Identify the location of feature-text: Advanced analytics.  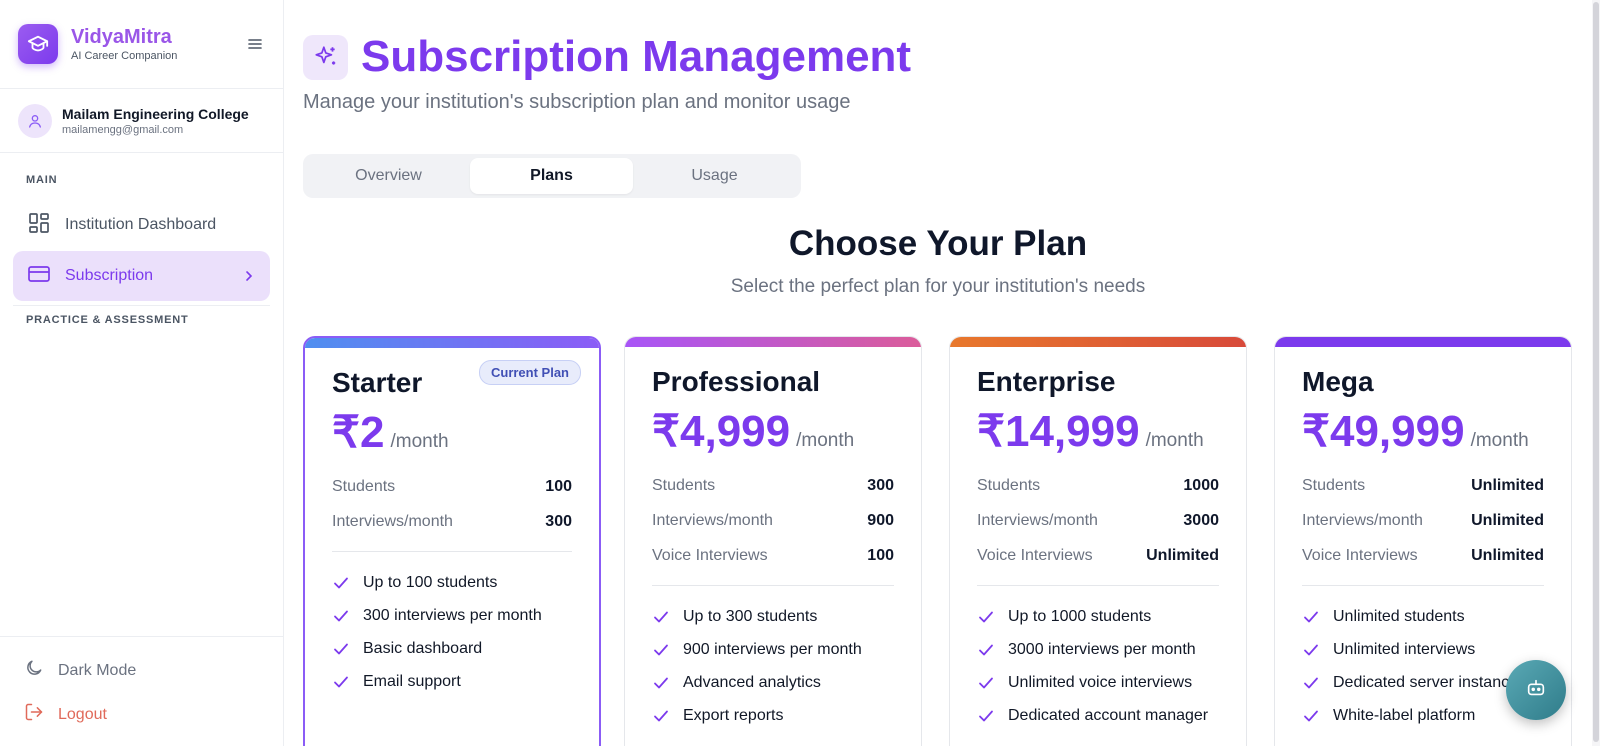
(752, 682).